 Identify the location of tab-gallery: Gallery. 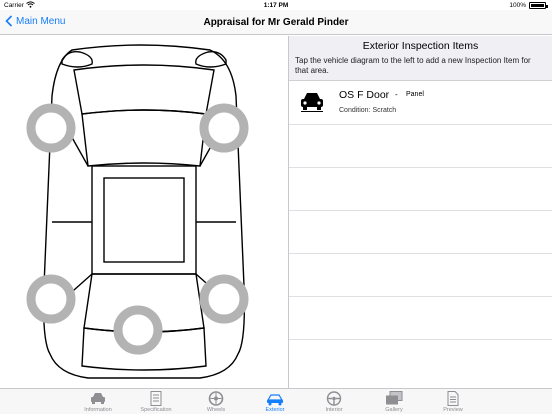
(394, 402).